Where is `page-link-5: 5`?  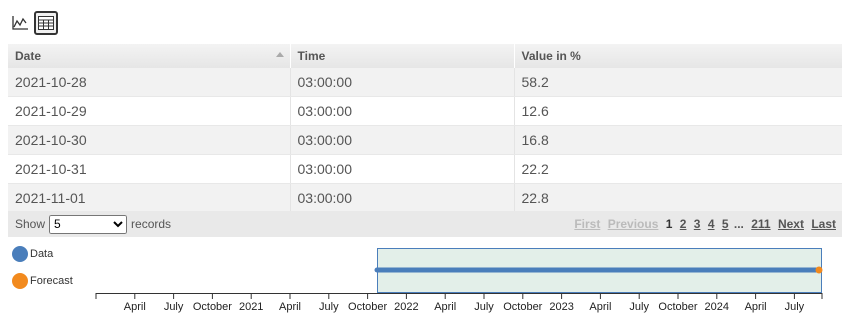
page-link-5: 5 is located at coordinates (725, 224).